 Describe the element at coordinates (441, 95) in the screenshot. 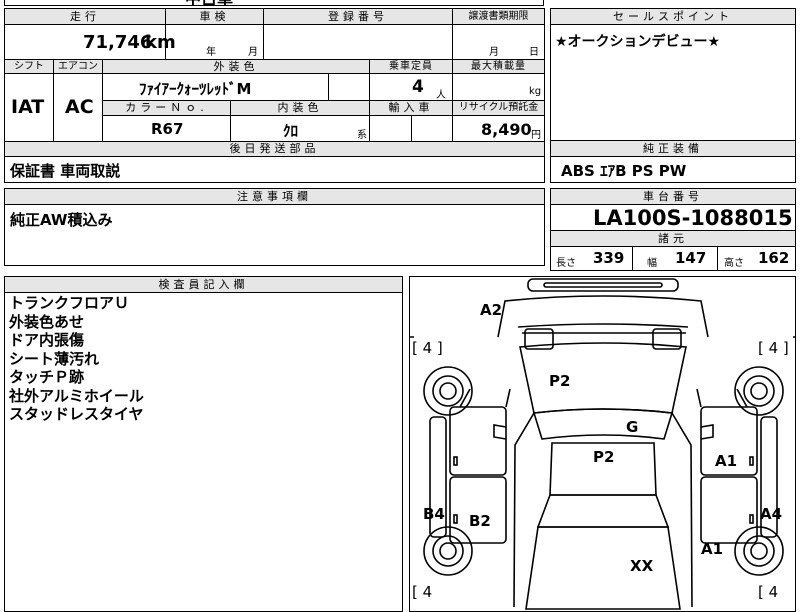

I see `capacity-unit: 人` at that location.